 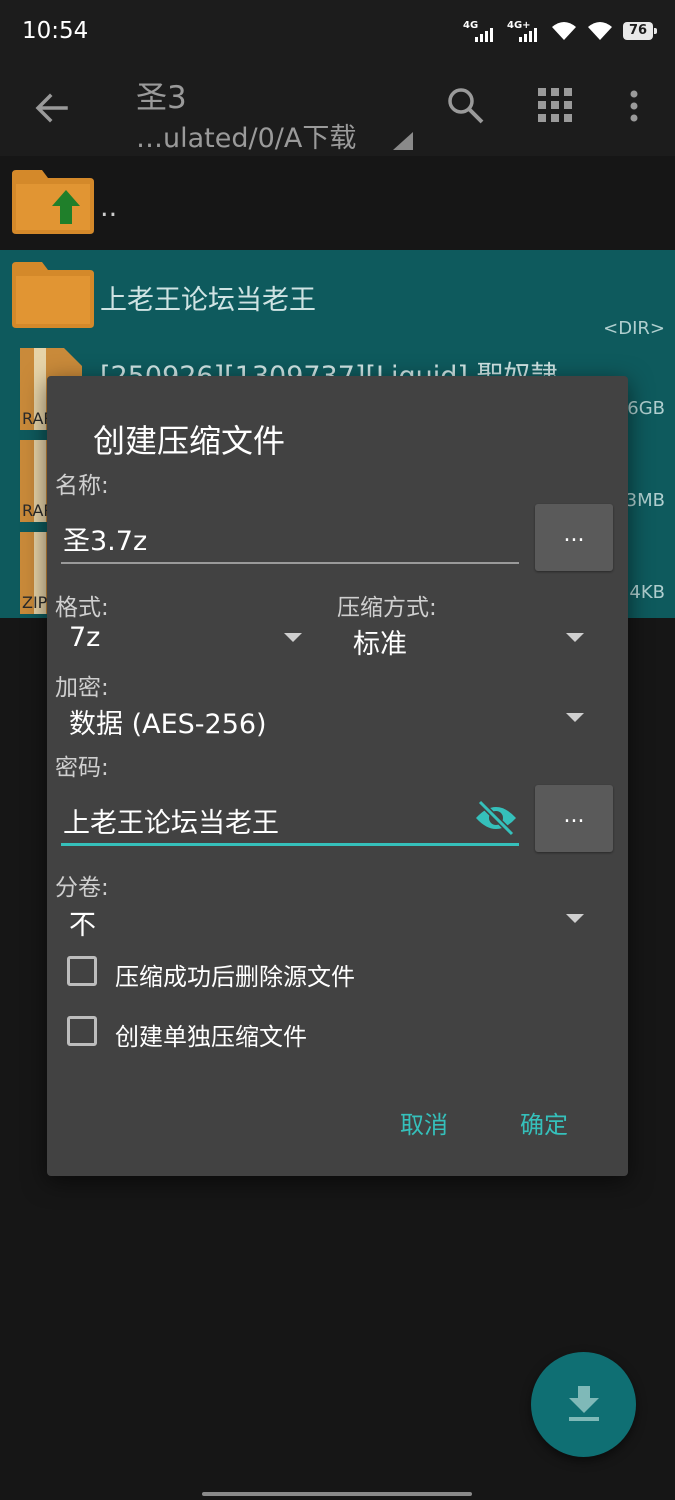 I want to click on parent-folder-name: .., so click(x=109, y=207).